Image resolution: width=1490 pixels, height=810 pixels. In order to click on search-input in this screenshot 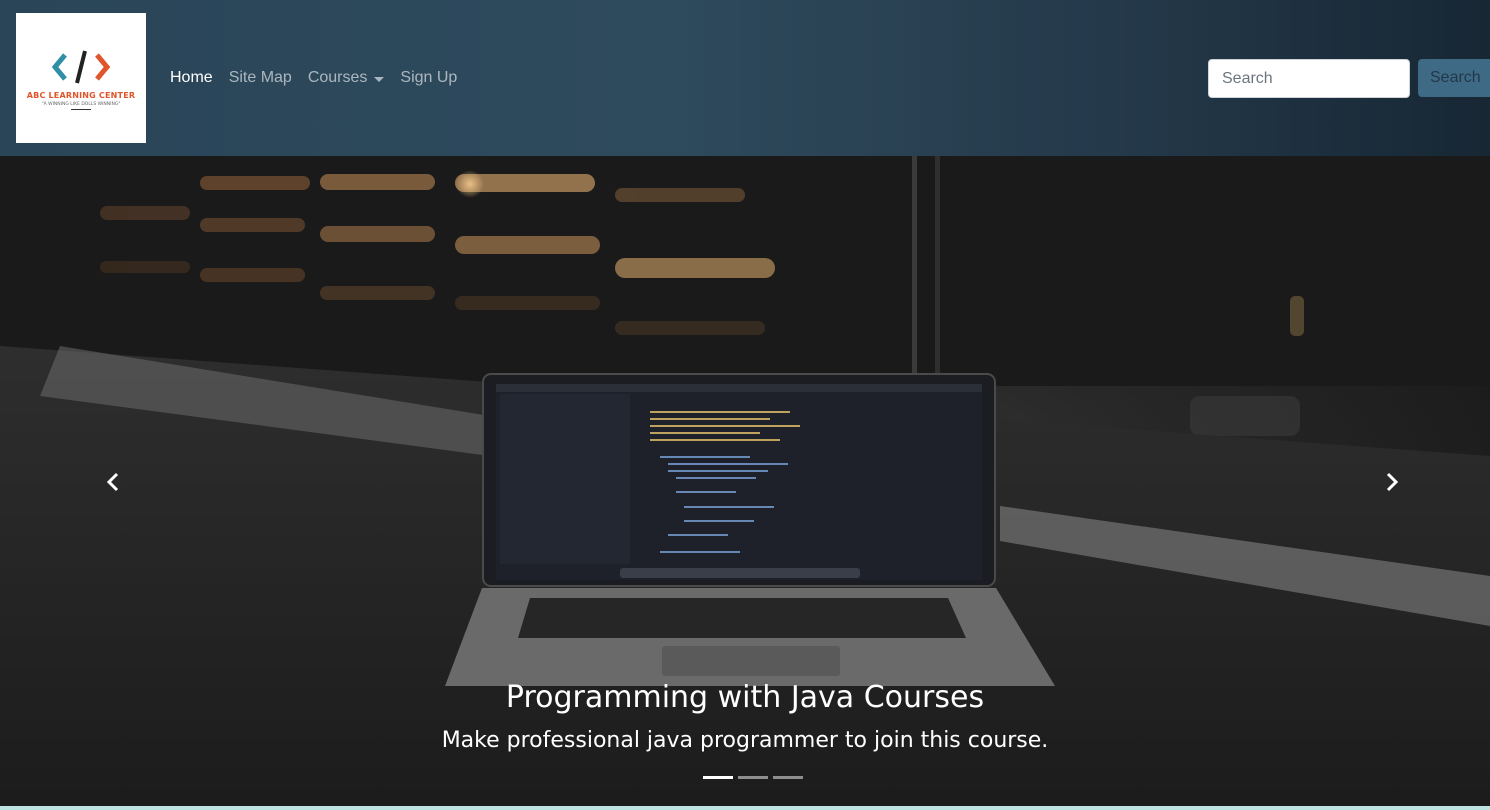, I will do `click(1309, 78)`.